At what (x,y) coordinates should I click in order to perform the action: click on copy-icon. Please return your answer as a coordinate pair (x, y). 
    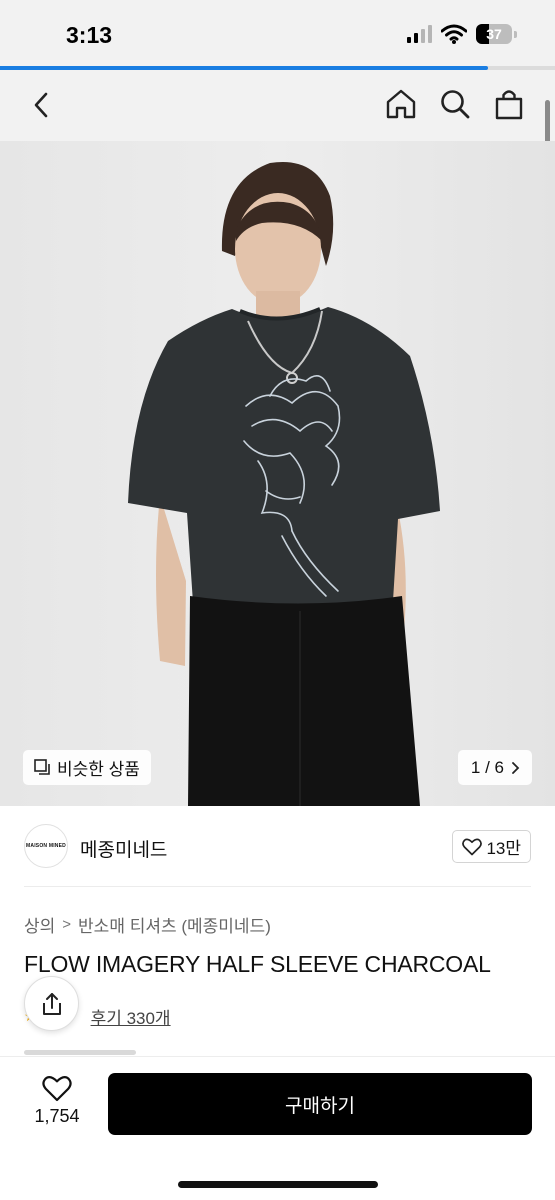
    Looking at the image, I should click on (42, 767).